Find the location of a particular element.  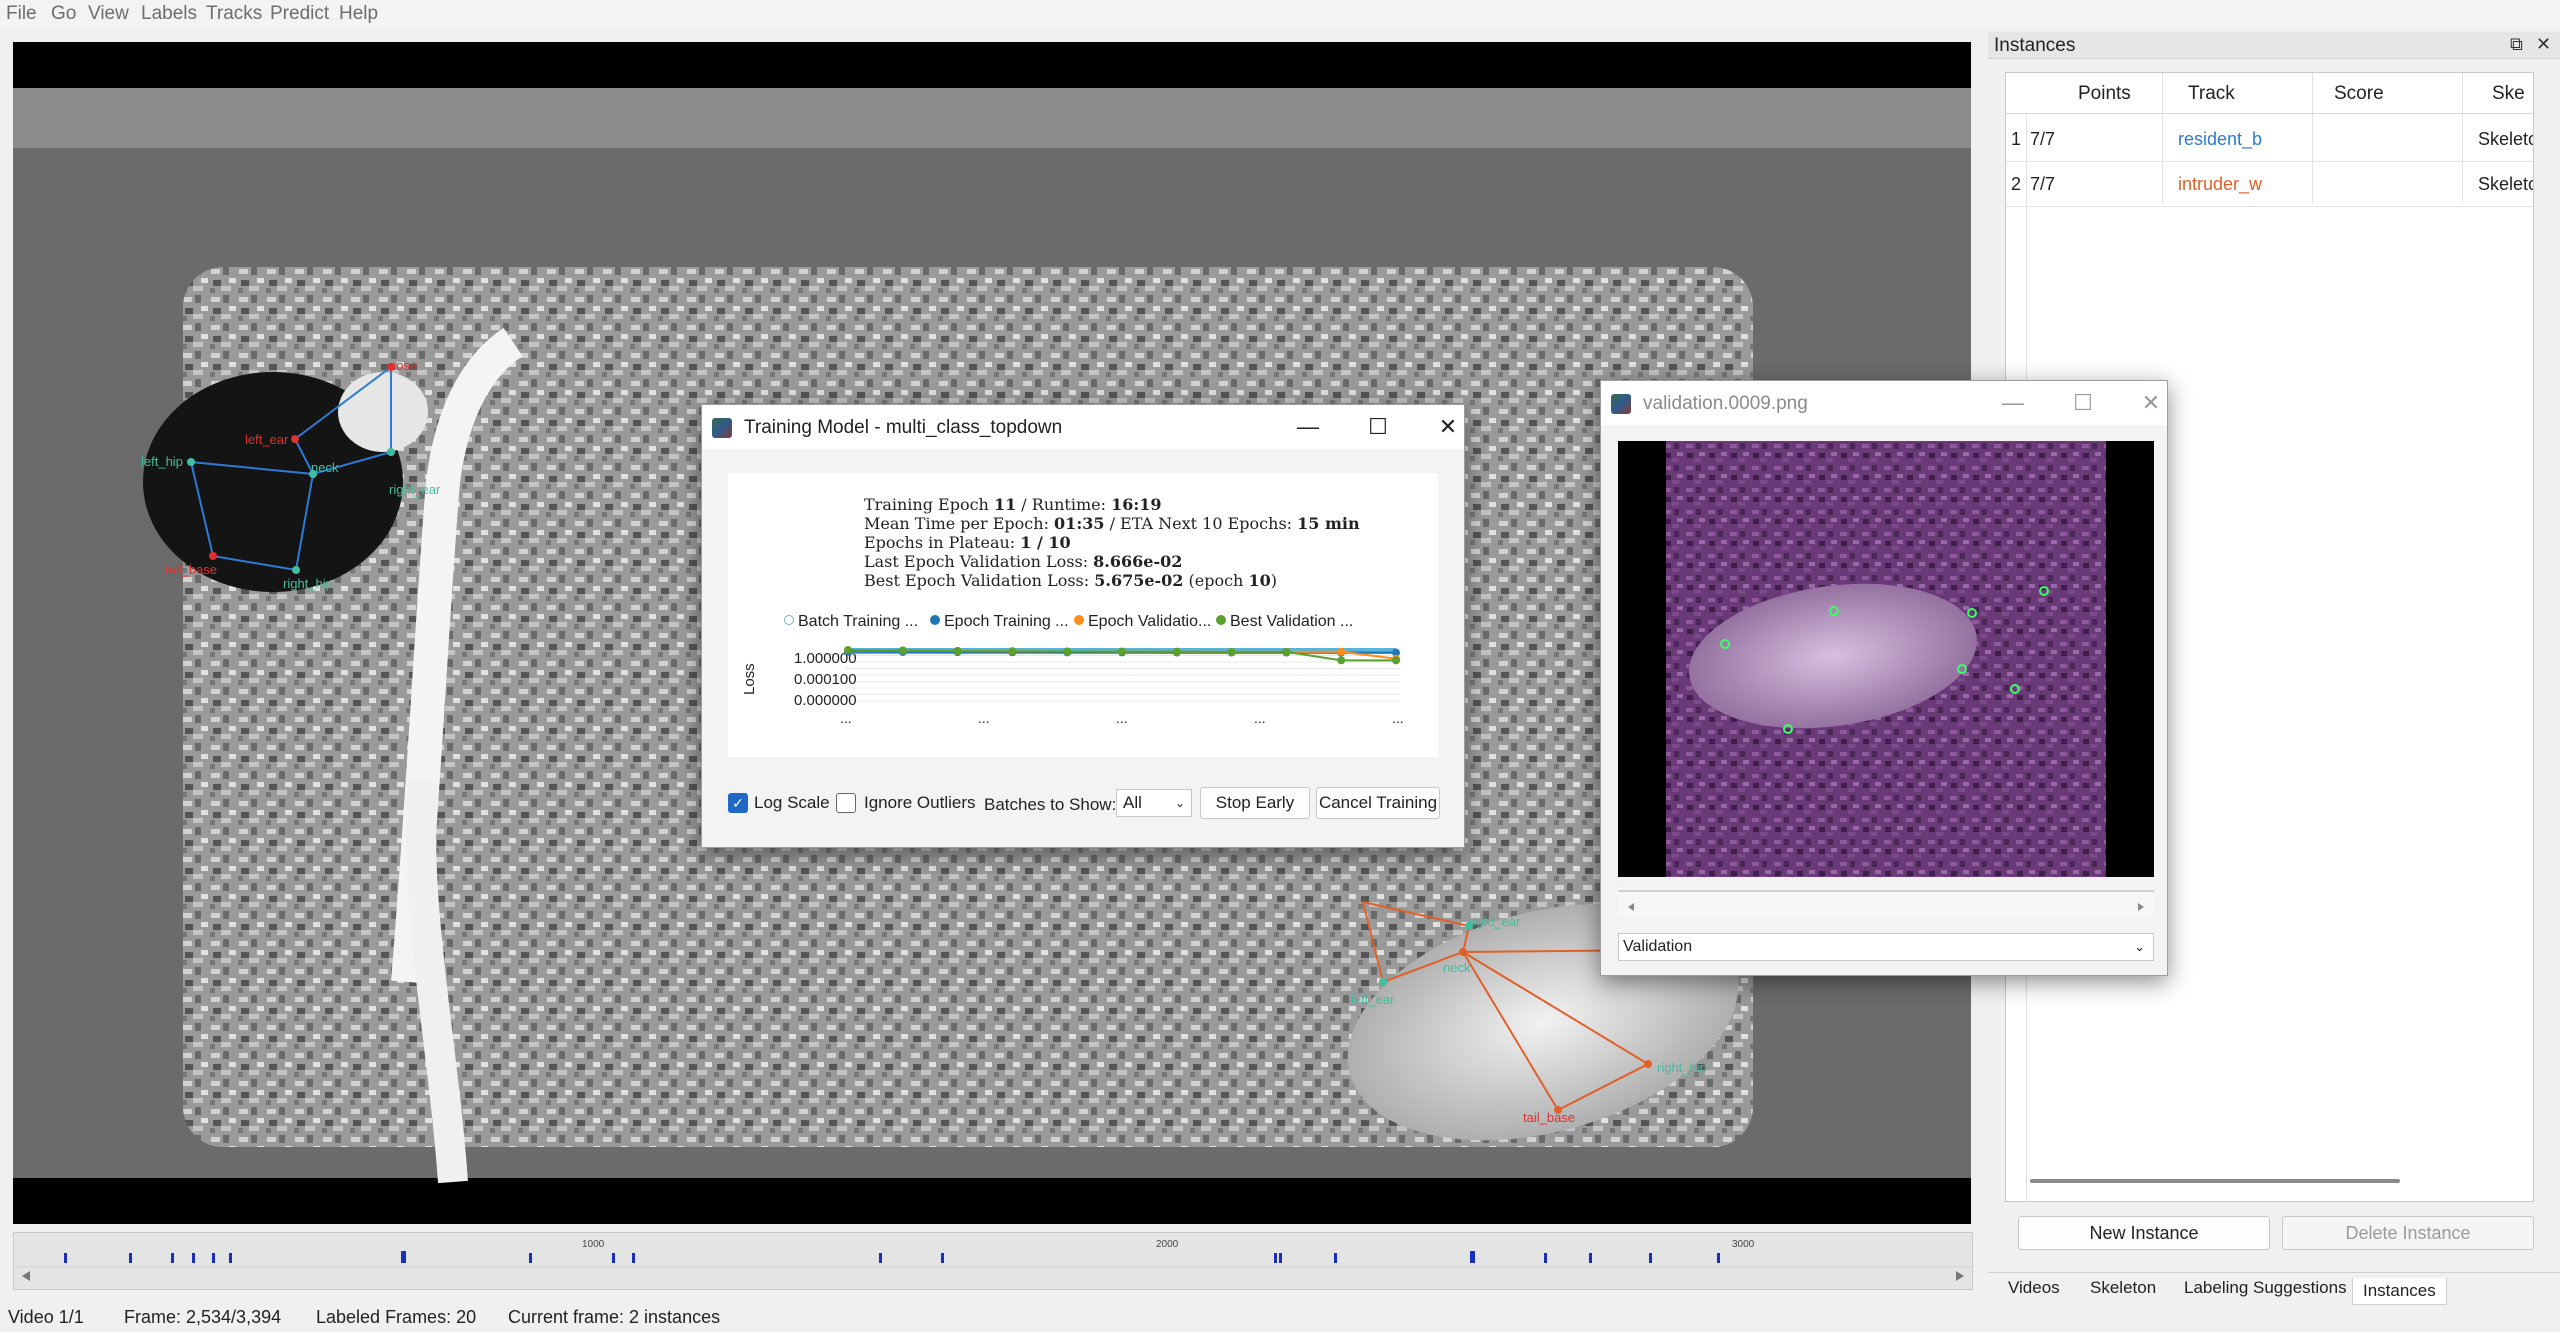

status-current: Current frame: 2 instances is located at coordinates (614, 1317).